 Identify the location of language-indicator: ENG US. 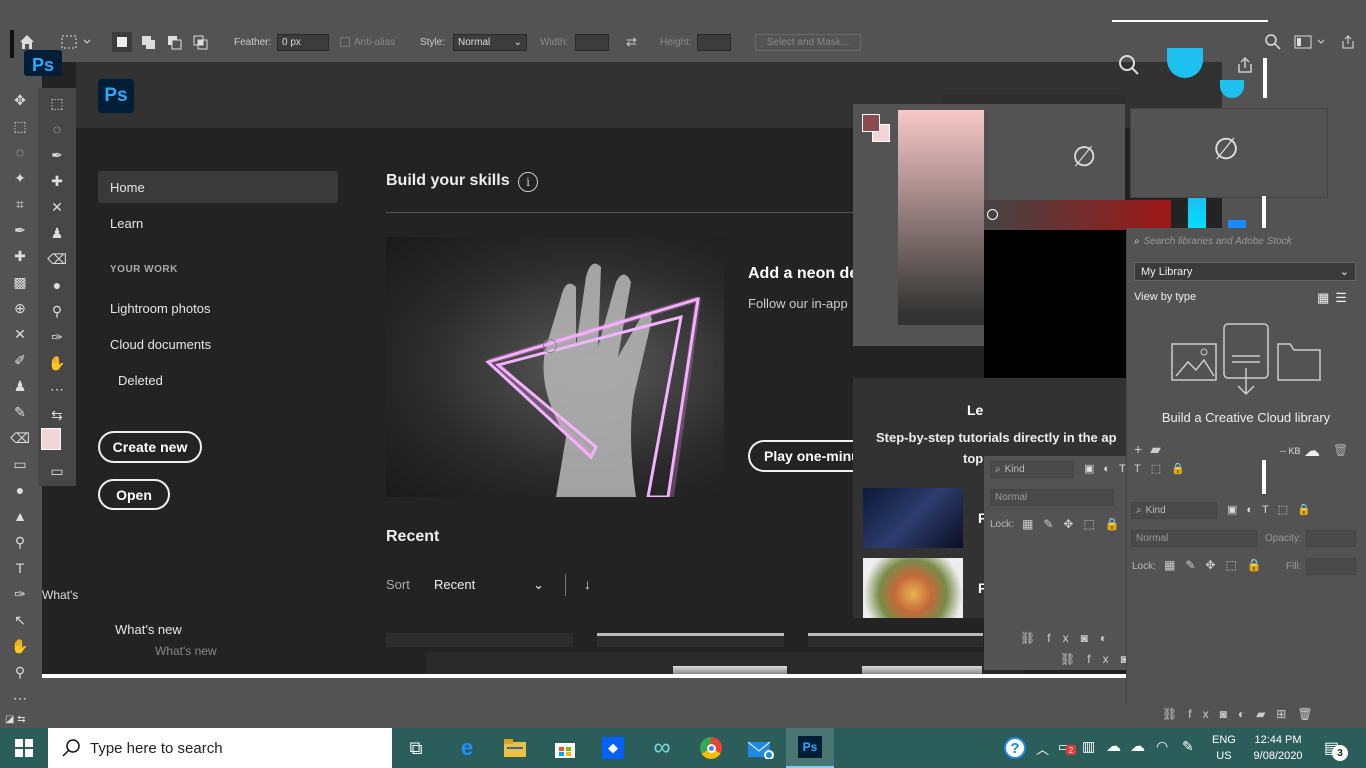
(1224, 748).